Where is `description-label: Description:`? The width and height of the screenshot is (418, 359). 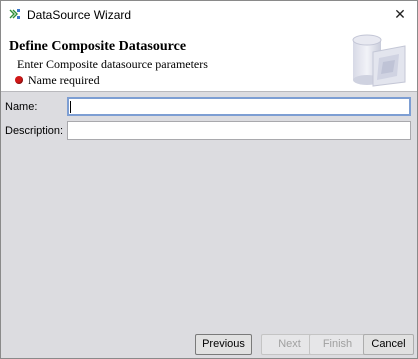
description-label: Description: is located at coordinates (34, 131).